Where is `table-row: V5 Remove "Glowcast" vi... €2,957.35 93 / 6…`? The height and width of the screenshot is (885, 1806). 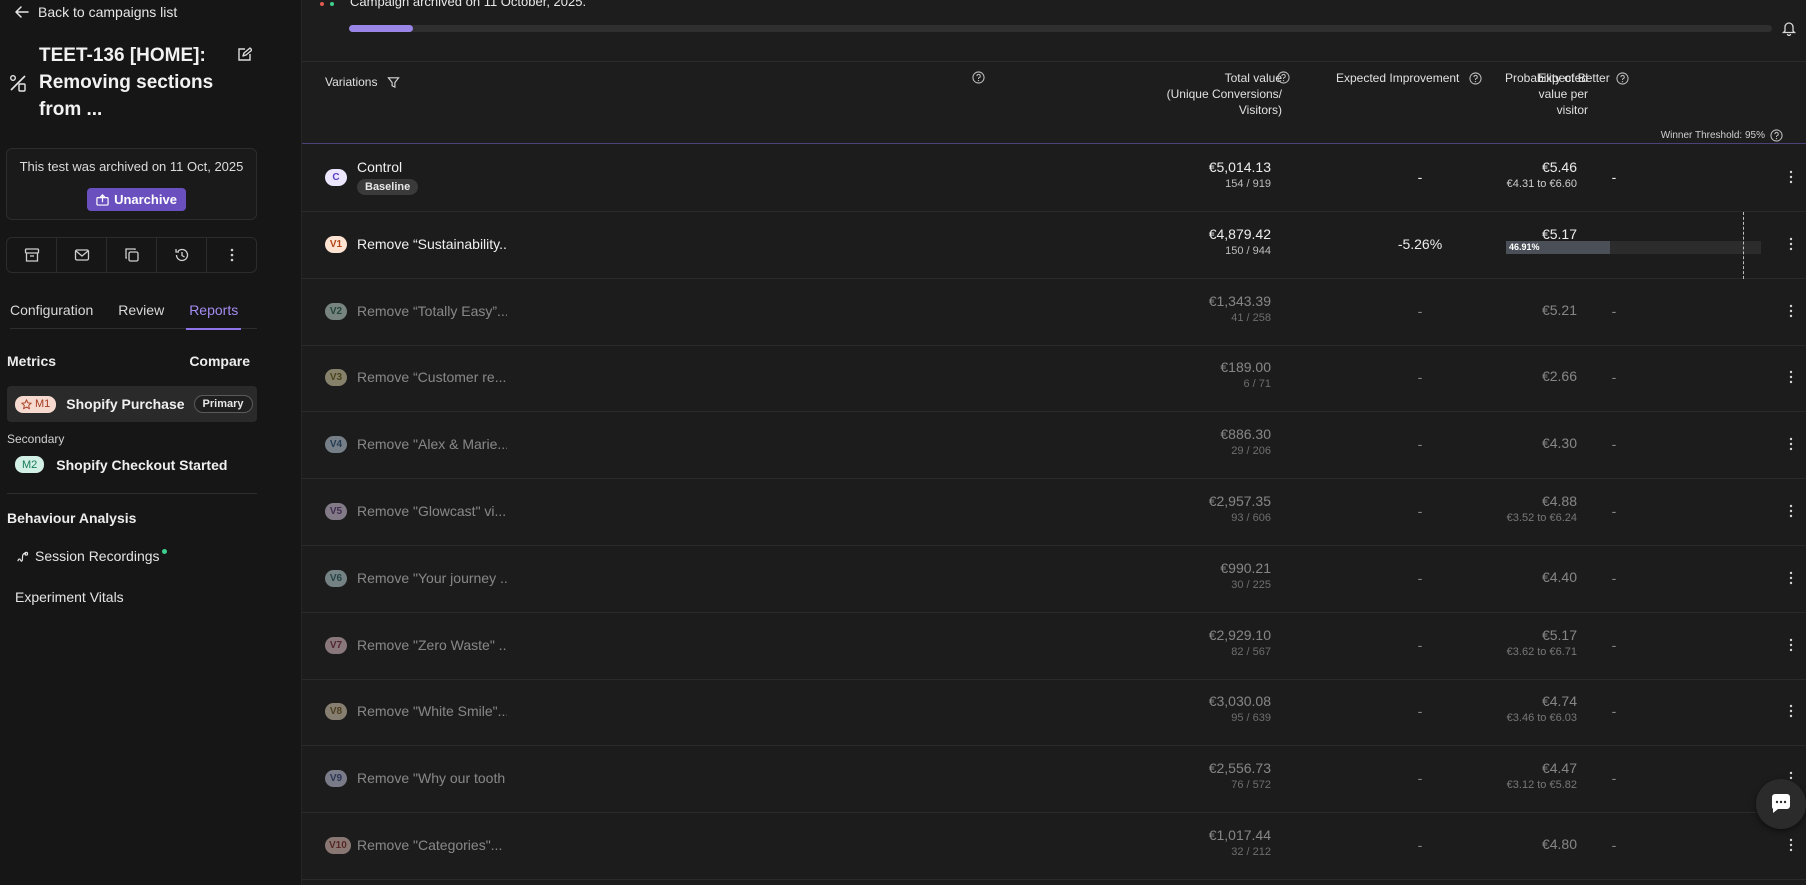
table-row: V5 Remove "Glowcast" vi... €2,957.35 93 / 6… is located at coordinates (1054, 512).